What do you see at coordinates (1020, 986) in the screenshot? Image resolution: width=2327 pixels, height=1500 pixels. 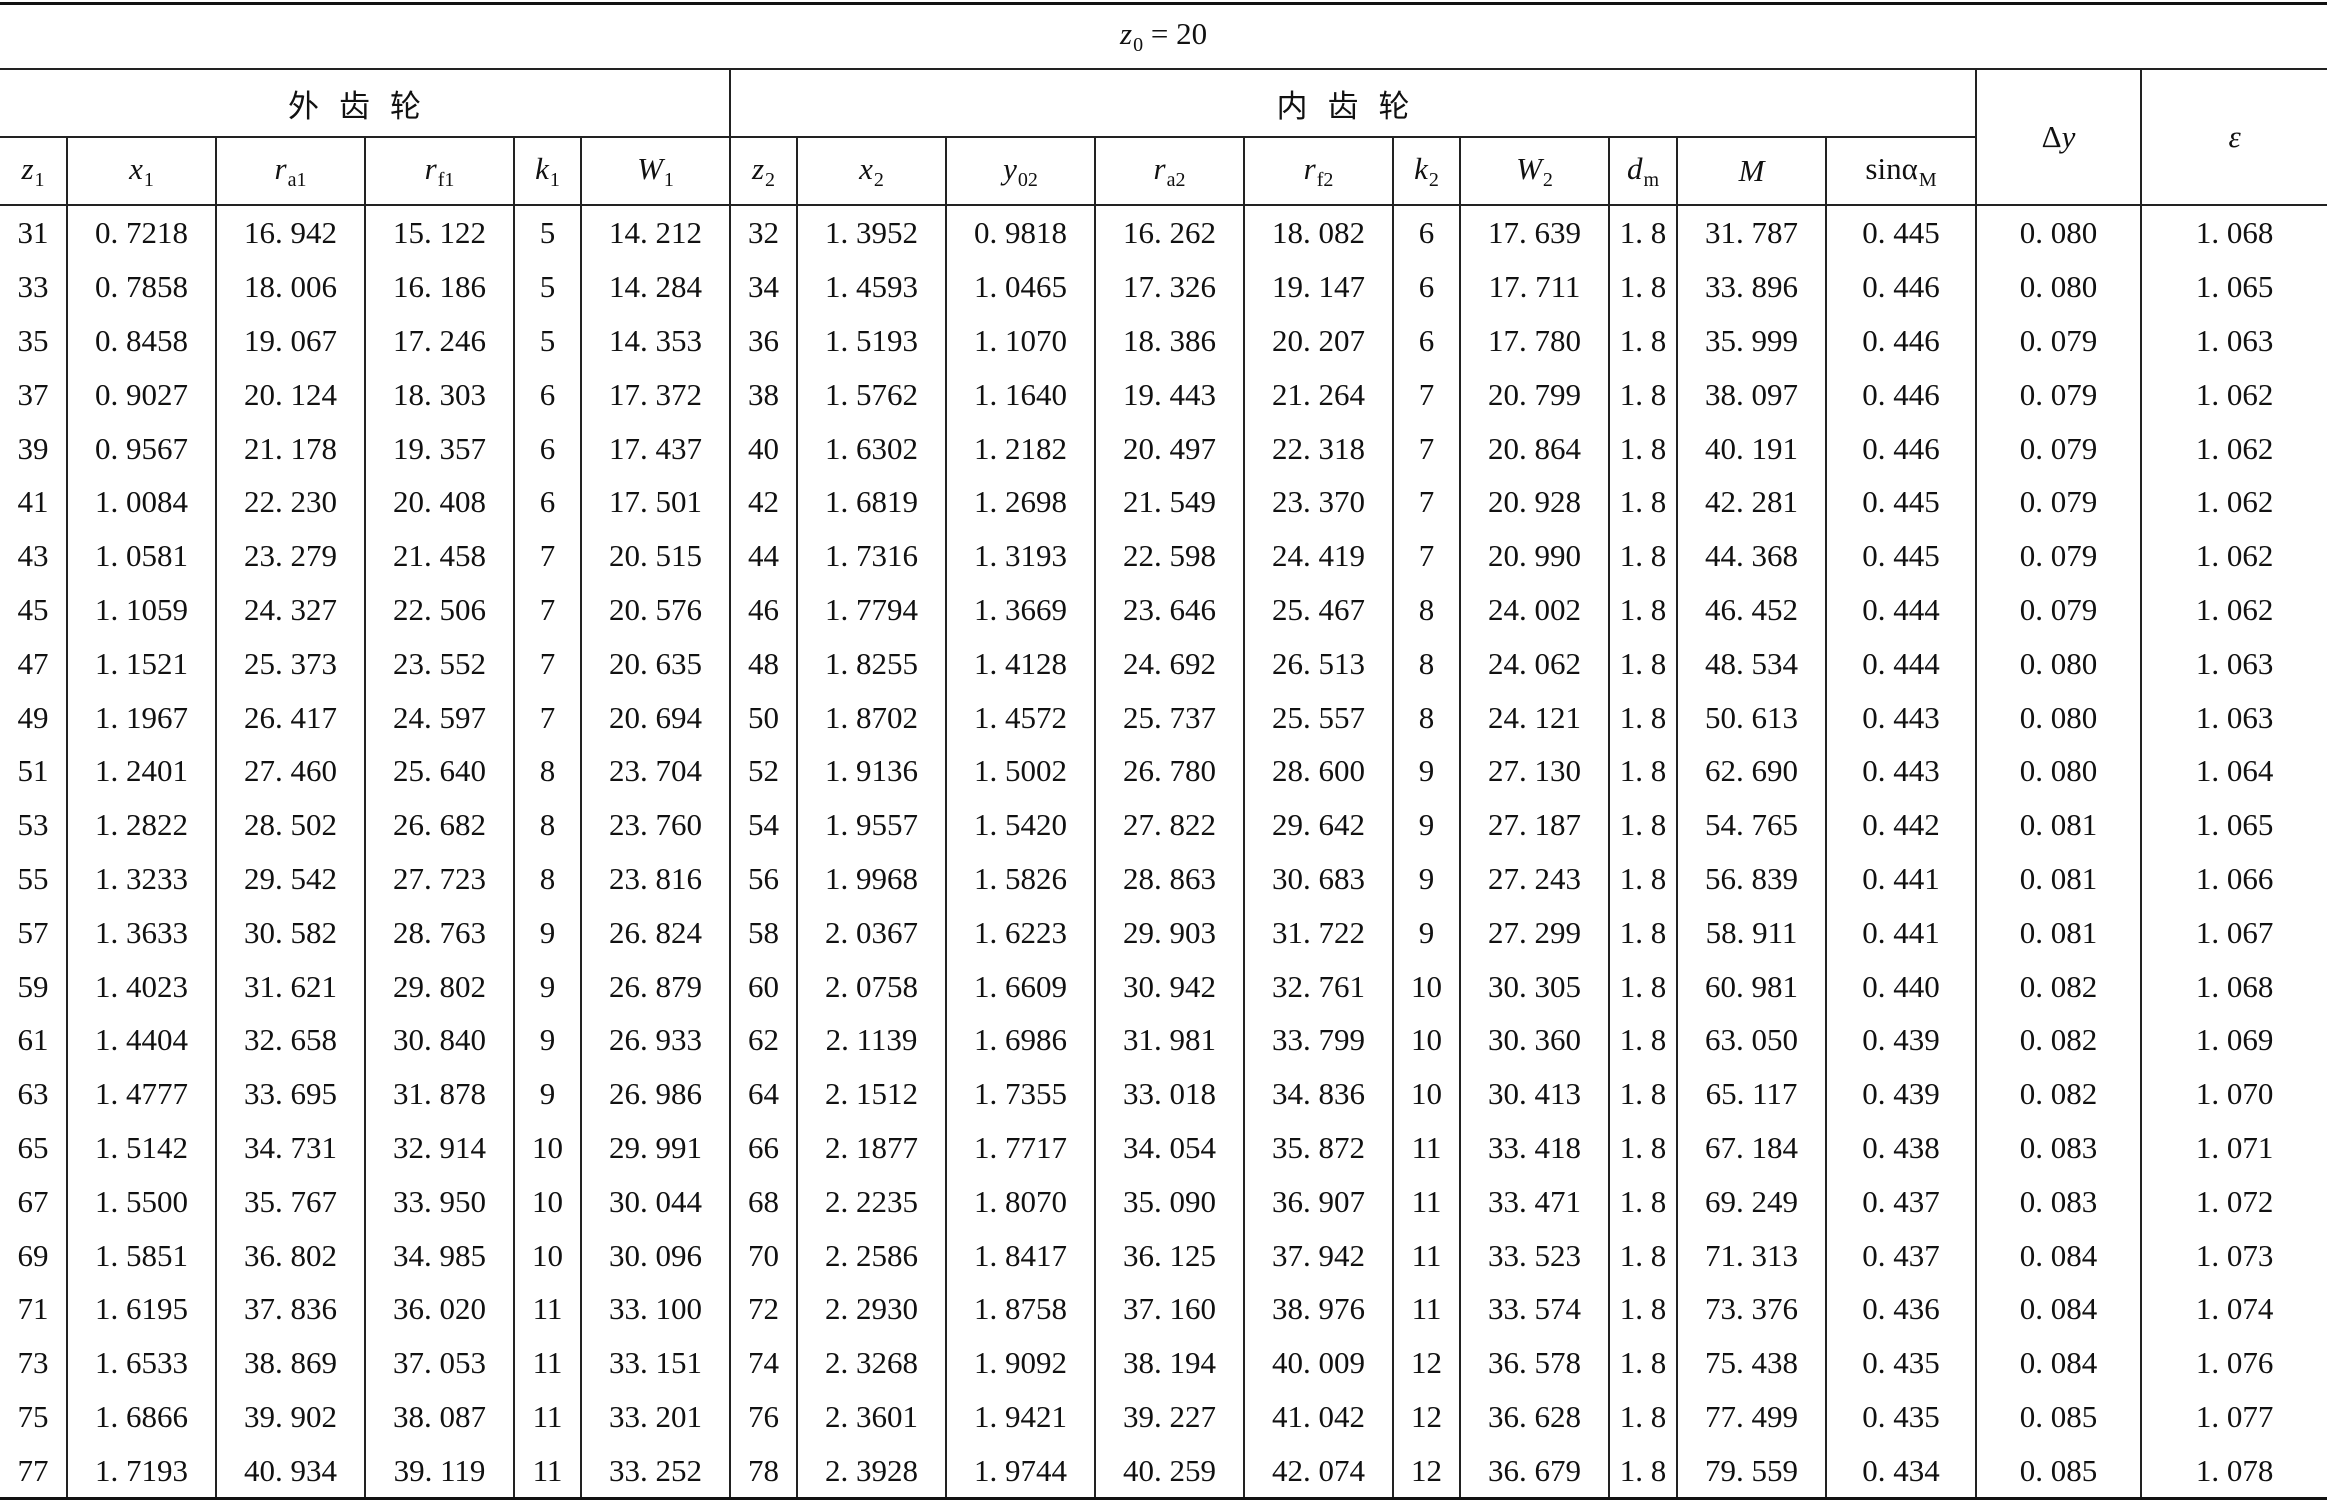 I see `table-cell: 1. 6609` at bounding box center [1020, 986].